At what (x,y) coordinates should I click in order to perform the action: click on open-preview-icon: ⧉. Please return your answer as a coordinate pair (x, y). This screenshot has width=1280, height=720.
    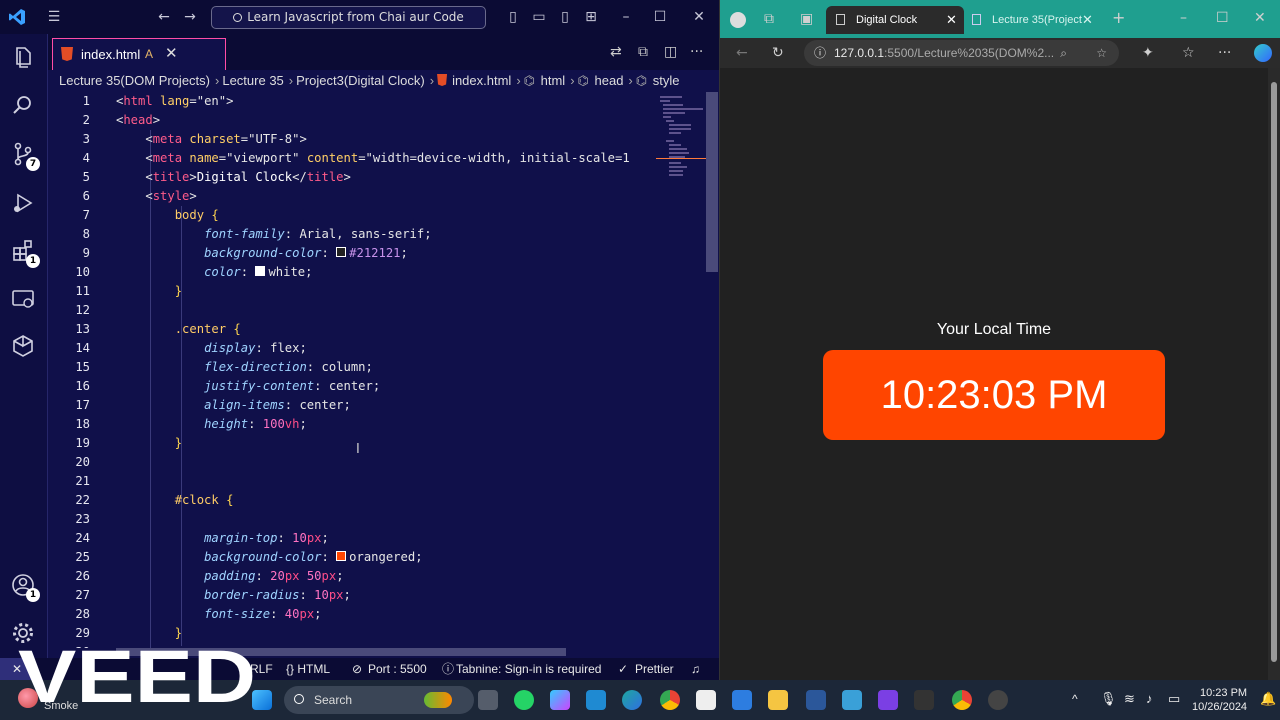
    Looking at the image, I should click on (643, 52).